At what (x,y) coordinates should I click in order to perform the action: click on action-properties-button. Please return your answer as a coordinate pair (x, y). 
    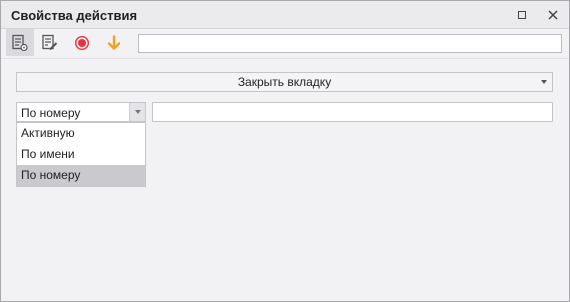
    Looking at the image, I should click on (20, 42).